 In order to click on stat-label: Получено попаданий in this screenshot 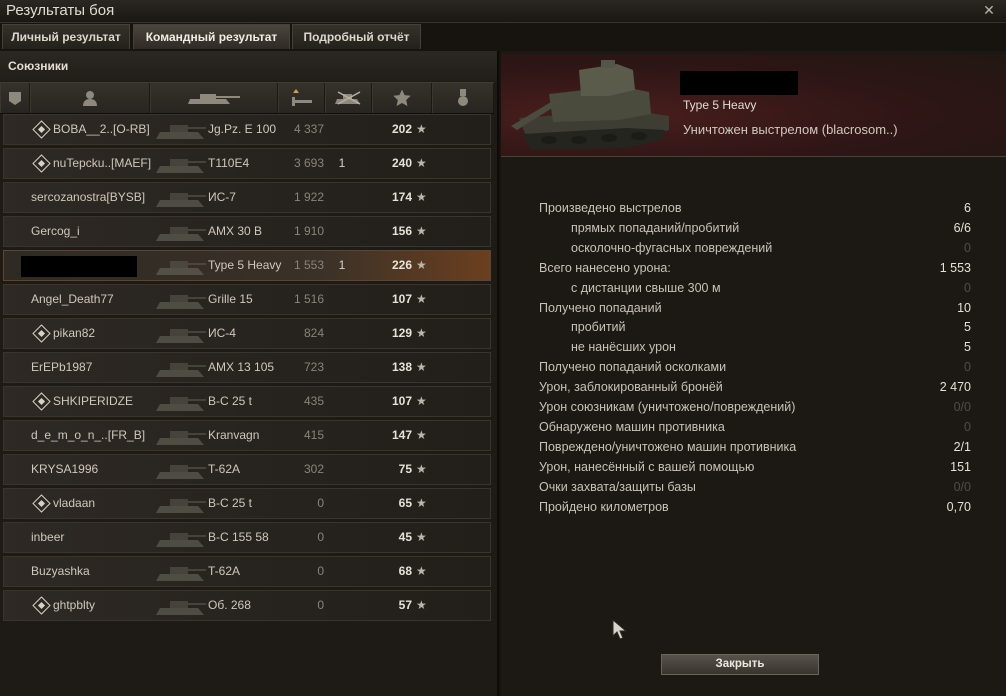, I will do `click(600, 307)`.